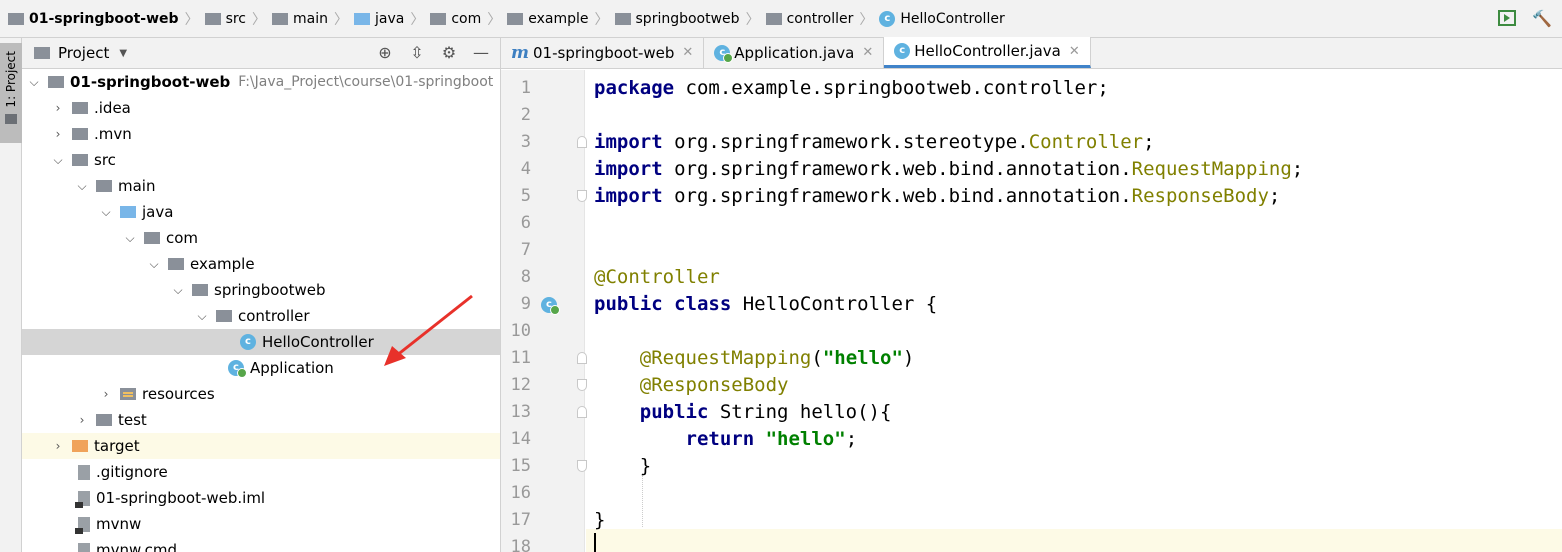  I want to click on tree-item-test: › test, so click(261, 420).